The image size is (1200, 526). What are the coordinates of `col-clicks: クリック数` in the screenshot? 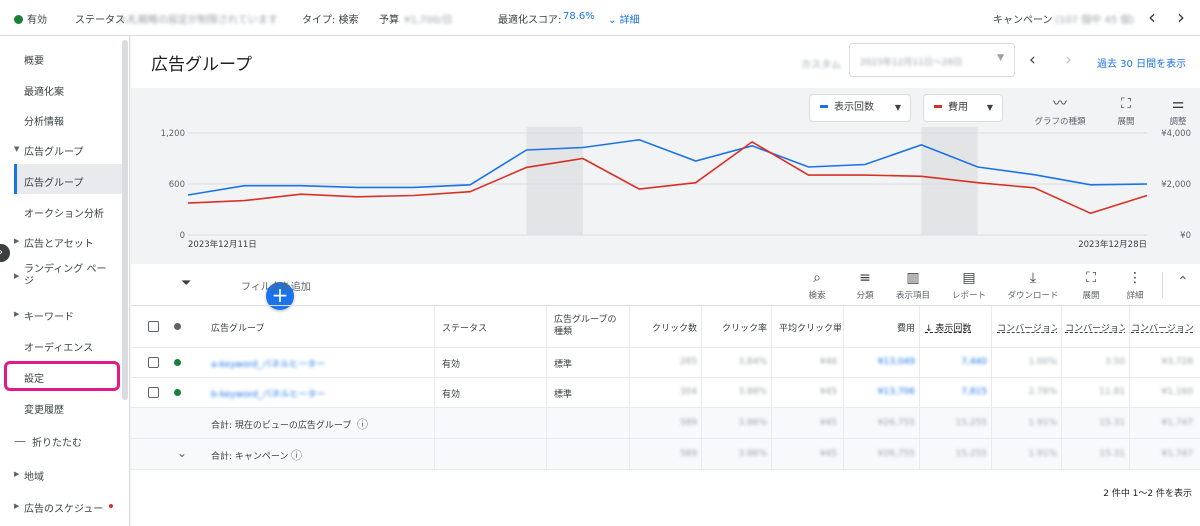 It's located at (666, 327).